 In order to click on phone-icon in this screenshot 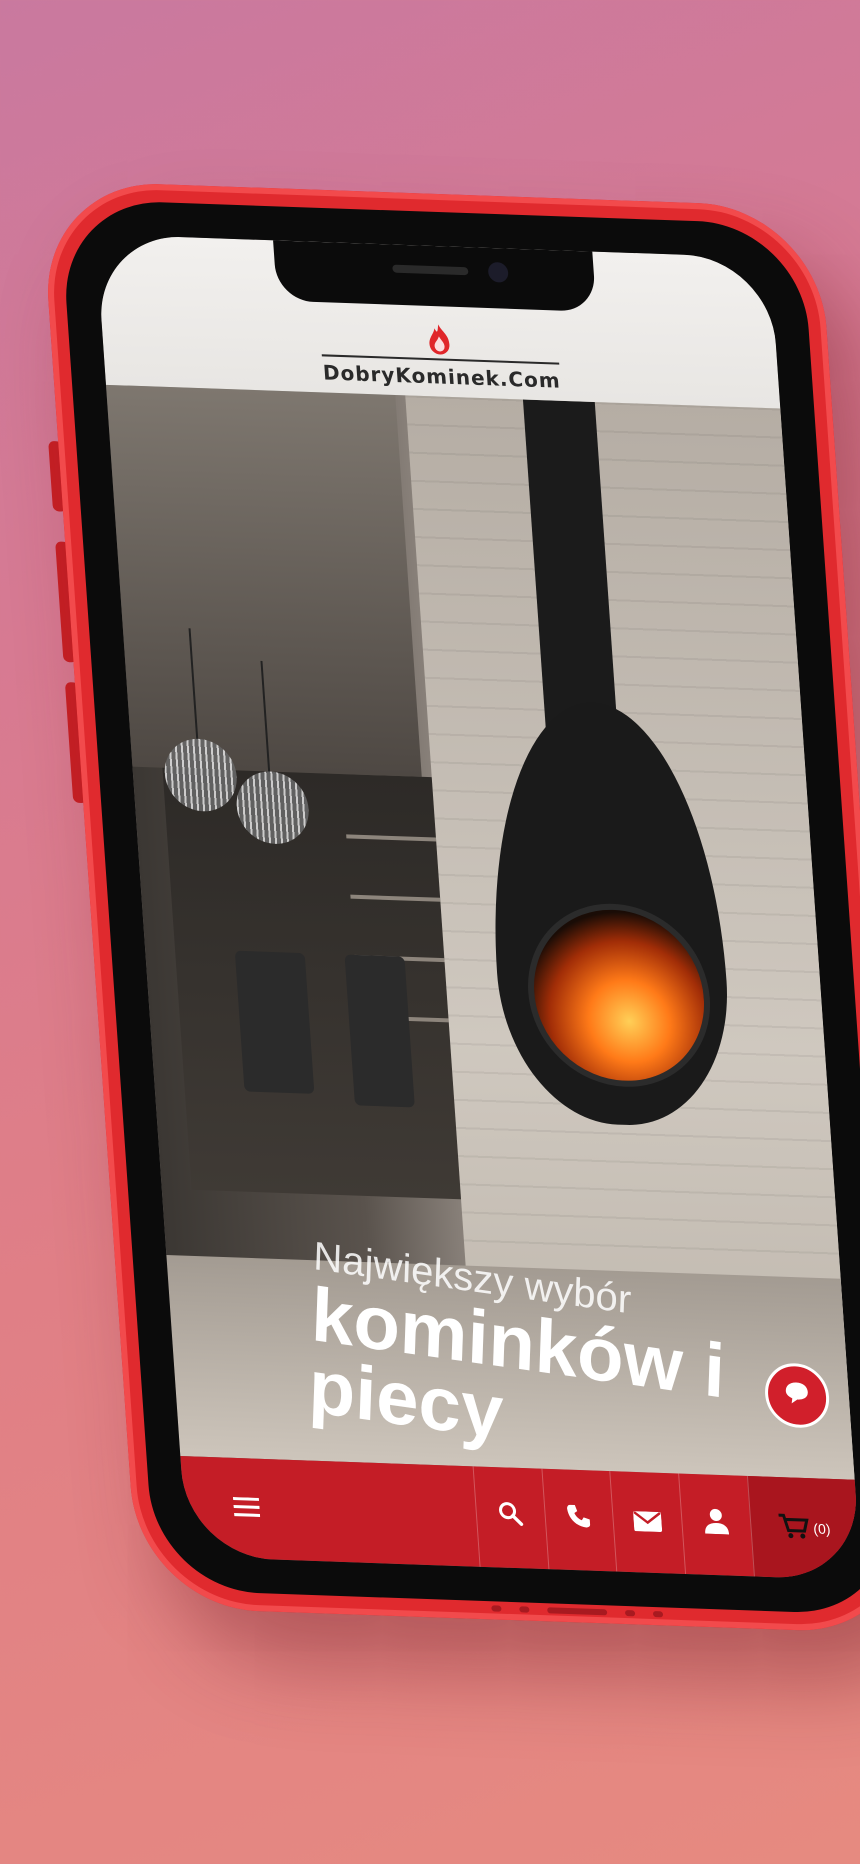, I will do `click(579, 1520)`.